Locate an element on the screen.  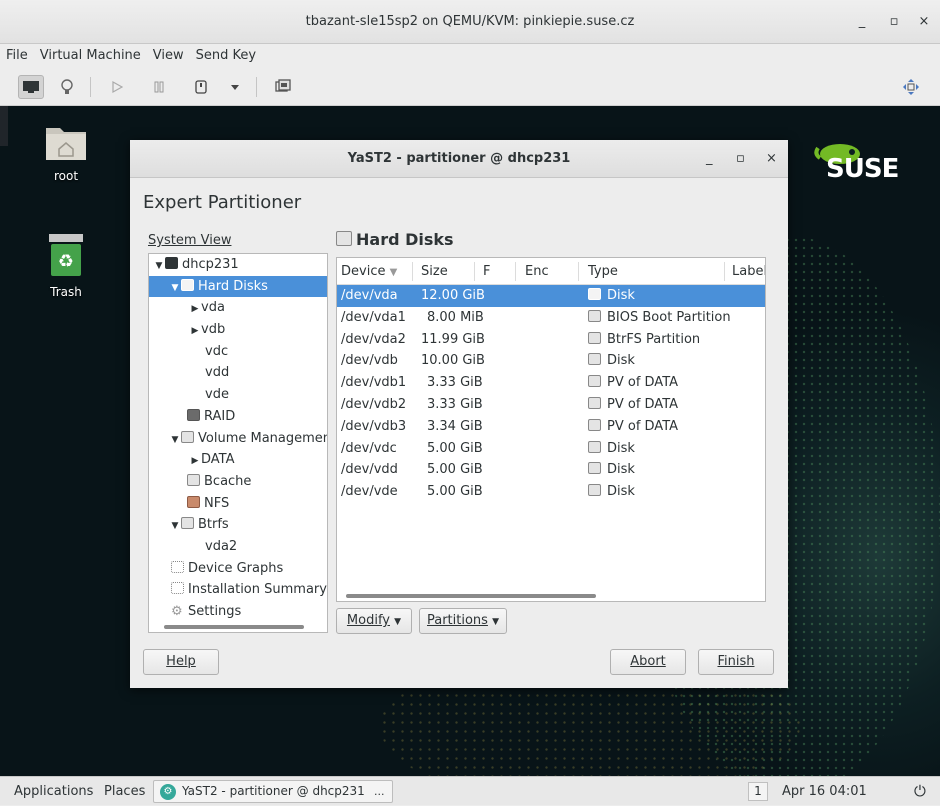
column-header-size: Size is located at coordinates (434, 271).